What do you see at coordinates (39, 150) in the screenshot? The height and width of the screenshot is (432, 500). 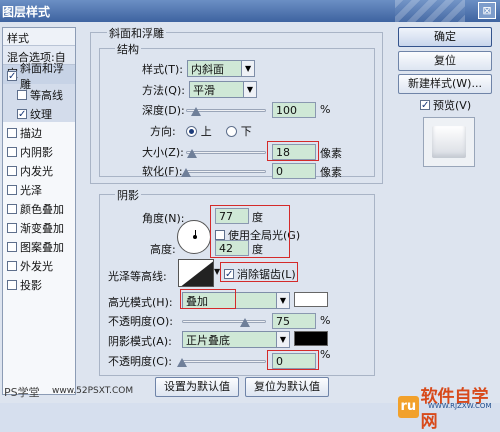 I see `style-list-item: 内阴影` at bounding box center [39, 150].